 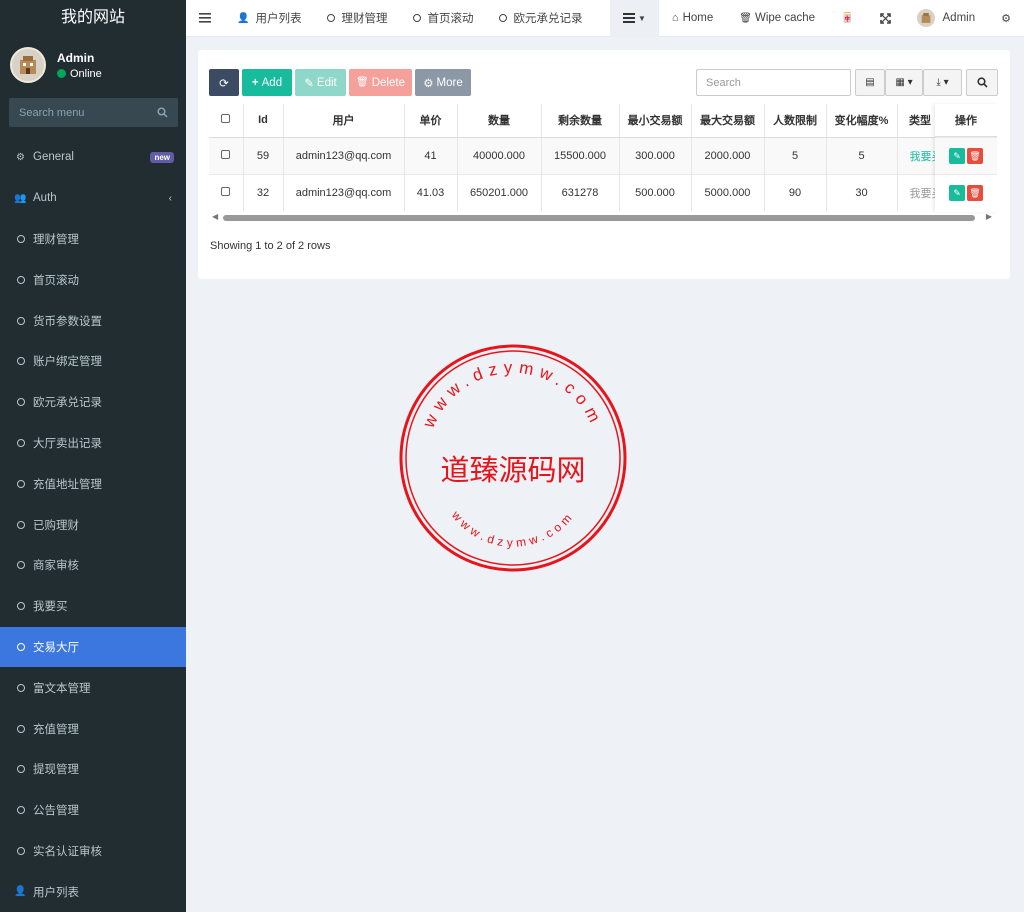 What do you see at coordinates (20, 198) in the screenshot?
I see `users-icon: 👥` at bounding box center [20, 198].